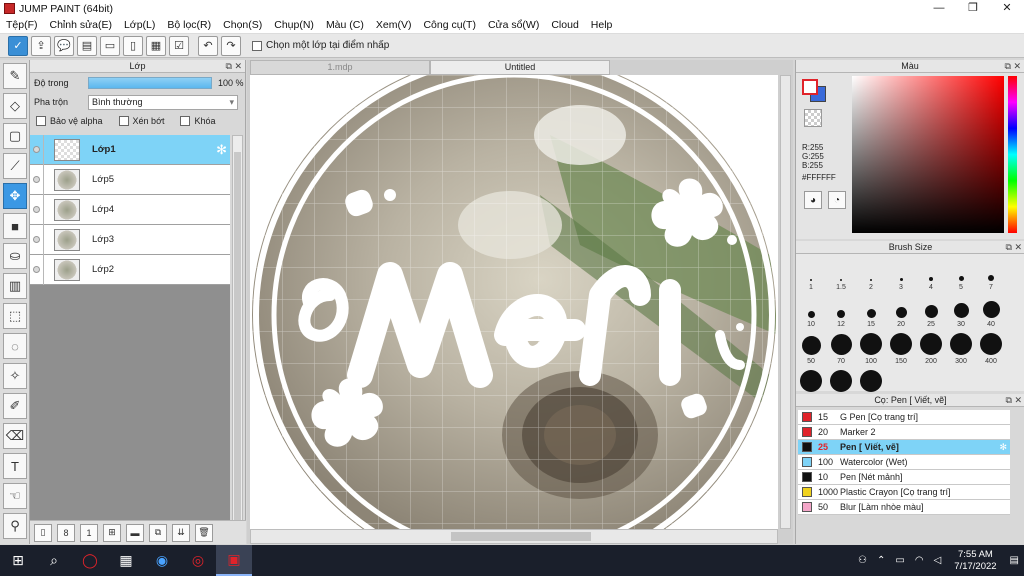 The width and height of the screenshot is (1024, 576). Describe the element at coordinates (204, 532) in the screenshot. I see `trash-icon: 🗑` at that location.